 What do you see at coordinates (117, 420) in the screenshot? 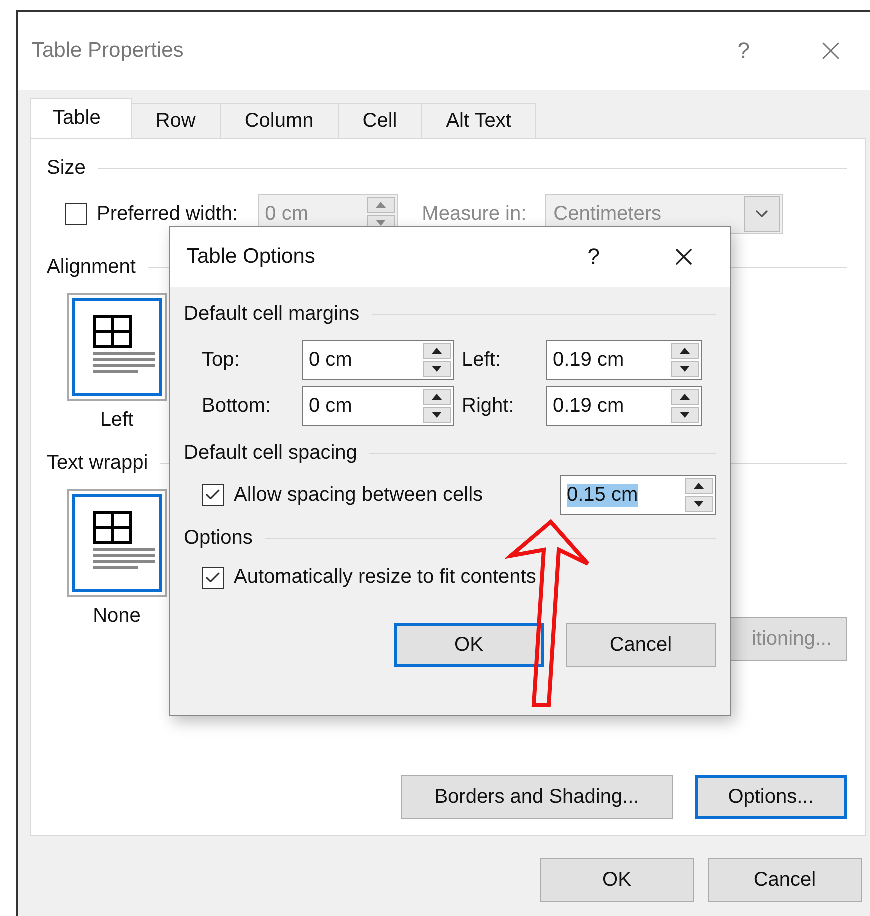
I see `option-label: Left` at bounding box center [117, 420].